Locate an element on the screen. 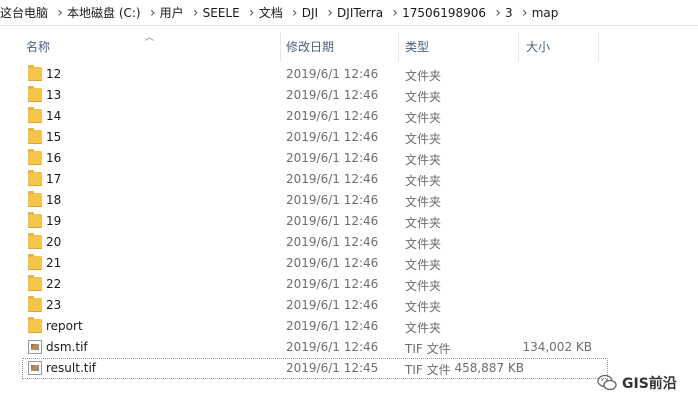 The width and height of the screenshot is (698, 414). file-name: 23 is located at coordinates (54, 305).